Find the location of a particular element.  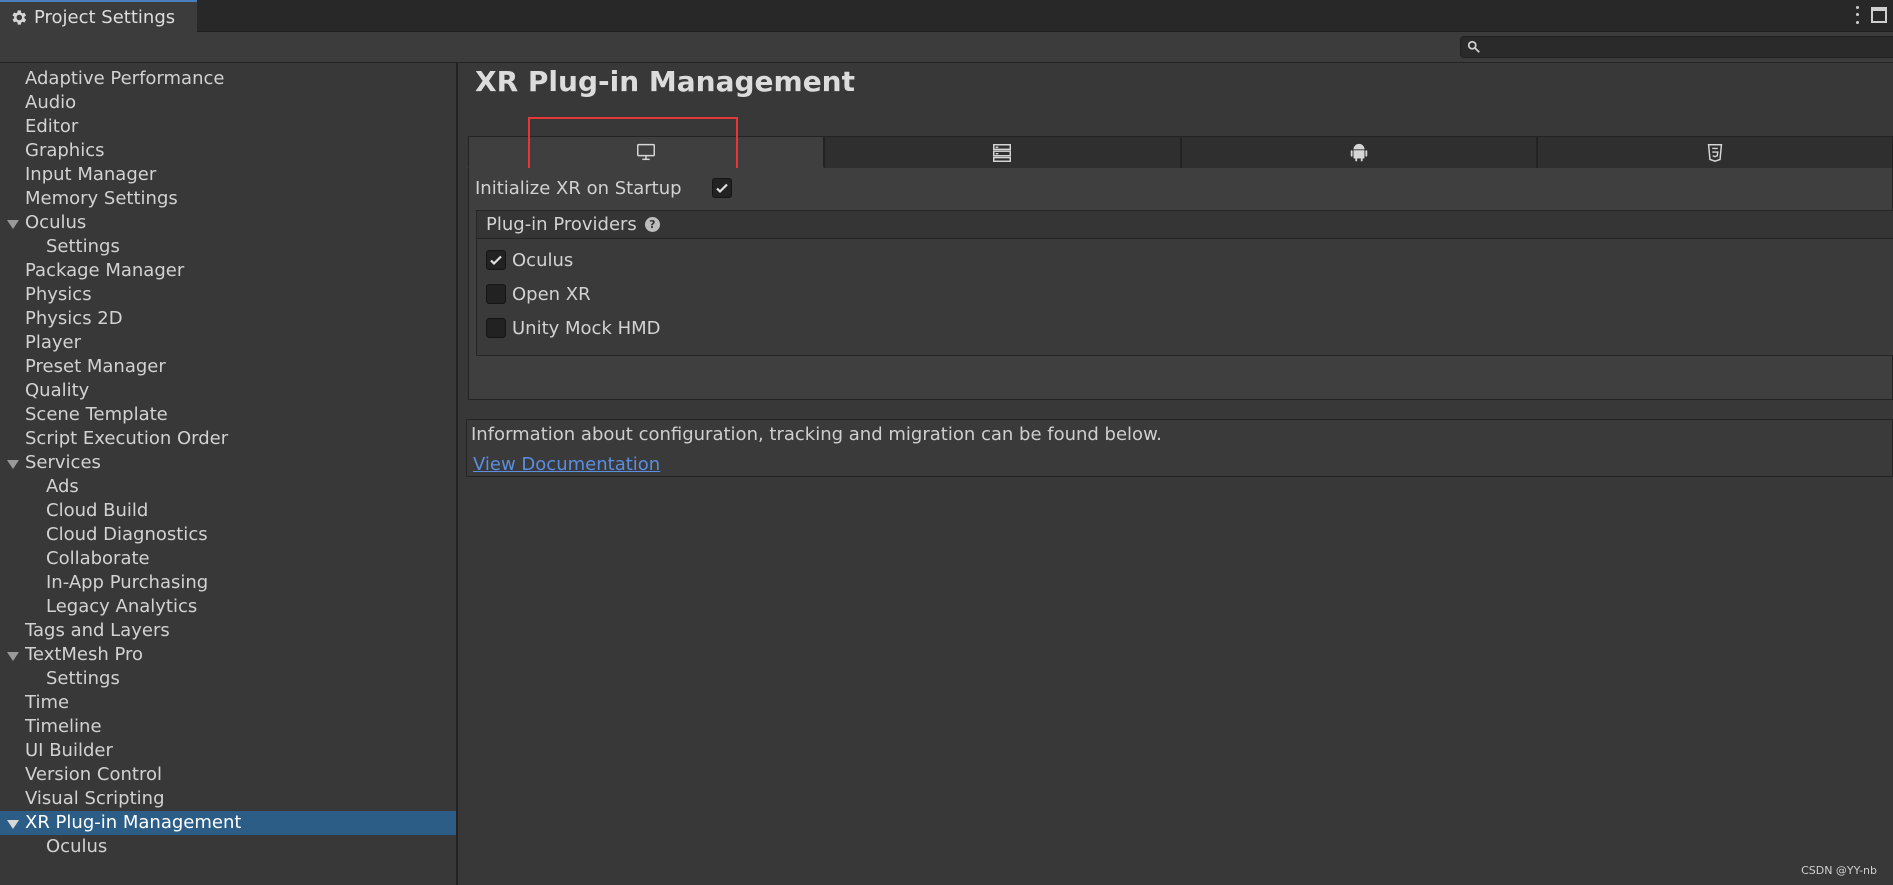

sidebar-item-label: Visual Scripting is located at coordinates (95, 798).